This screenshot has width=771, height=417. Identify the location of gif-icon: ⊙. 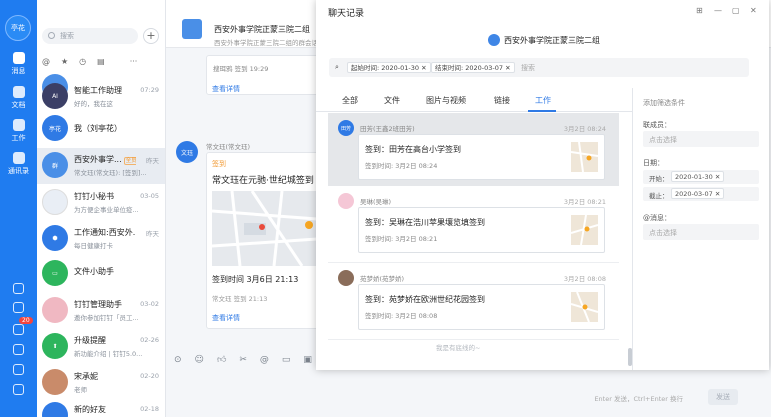
(178, 364).